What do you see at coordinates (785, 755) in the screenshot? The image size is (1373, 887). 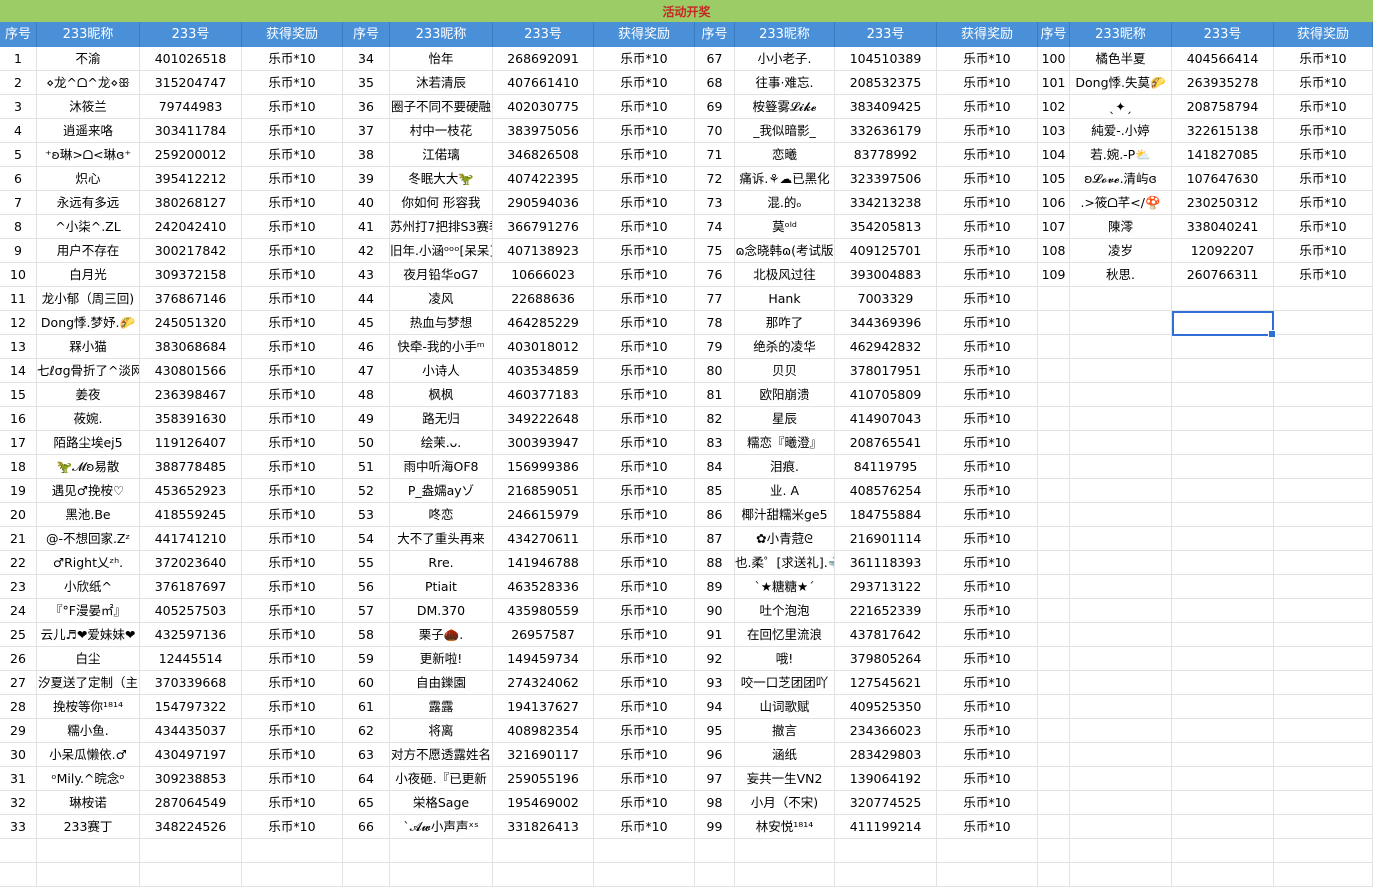 I see `table-cell: 涵纸` at bounding box center [785, 755].